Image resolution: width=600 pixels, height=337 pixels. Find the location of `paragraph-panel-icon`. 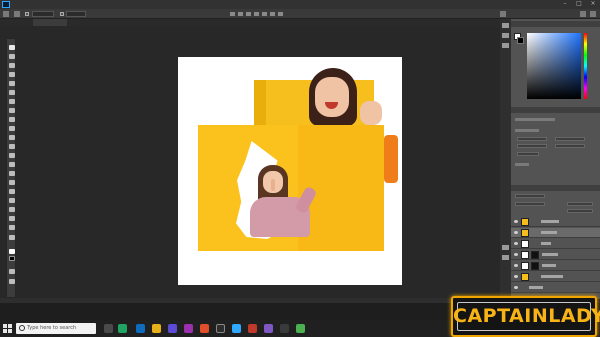

paragraph-panel-icon is located at coordinates (505, 247).